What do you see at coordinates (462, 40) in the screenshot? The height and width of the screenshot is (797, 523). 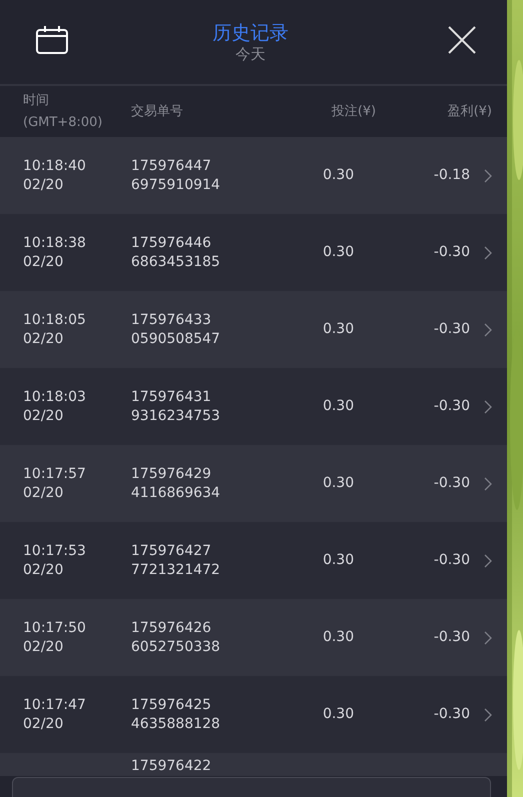 I see `close-icon` at bounding box center [462, 40].